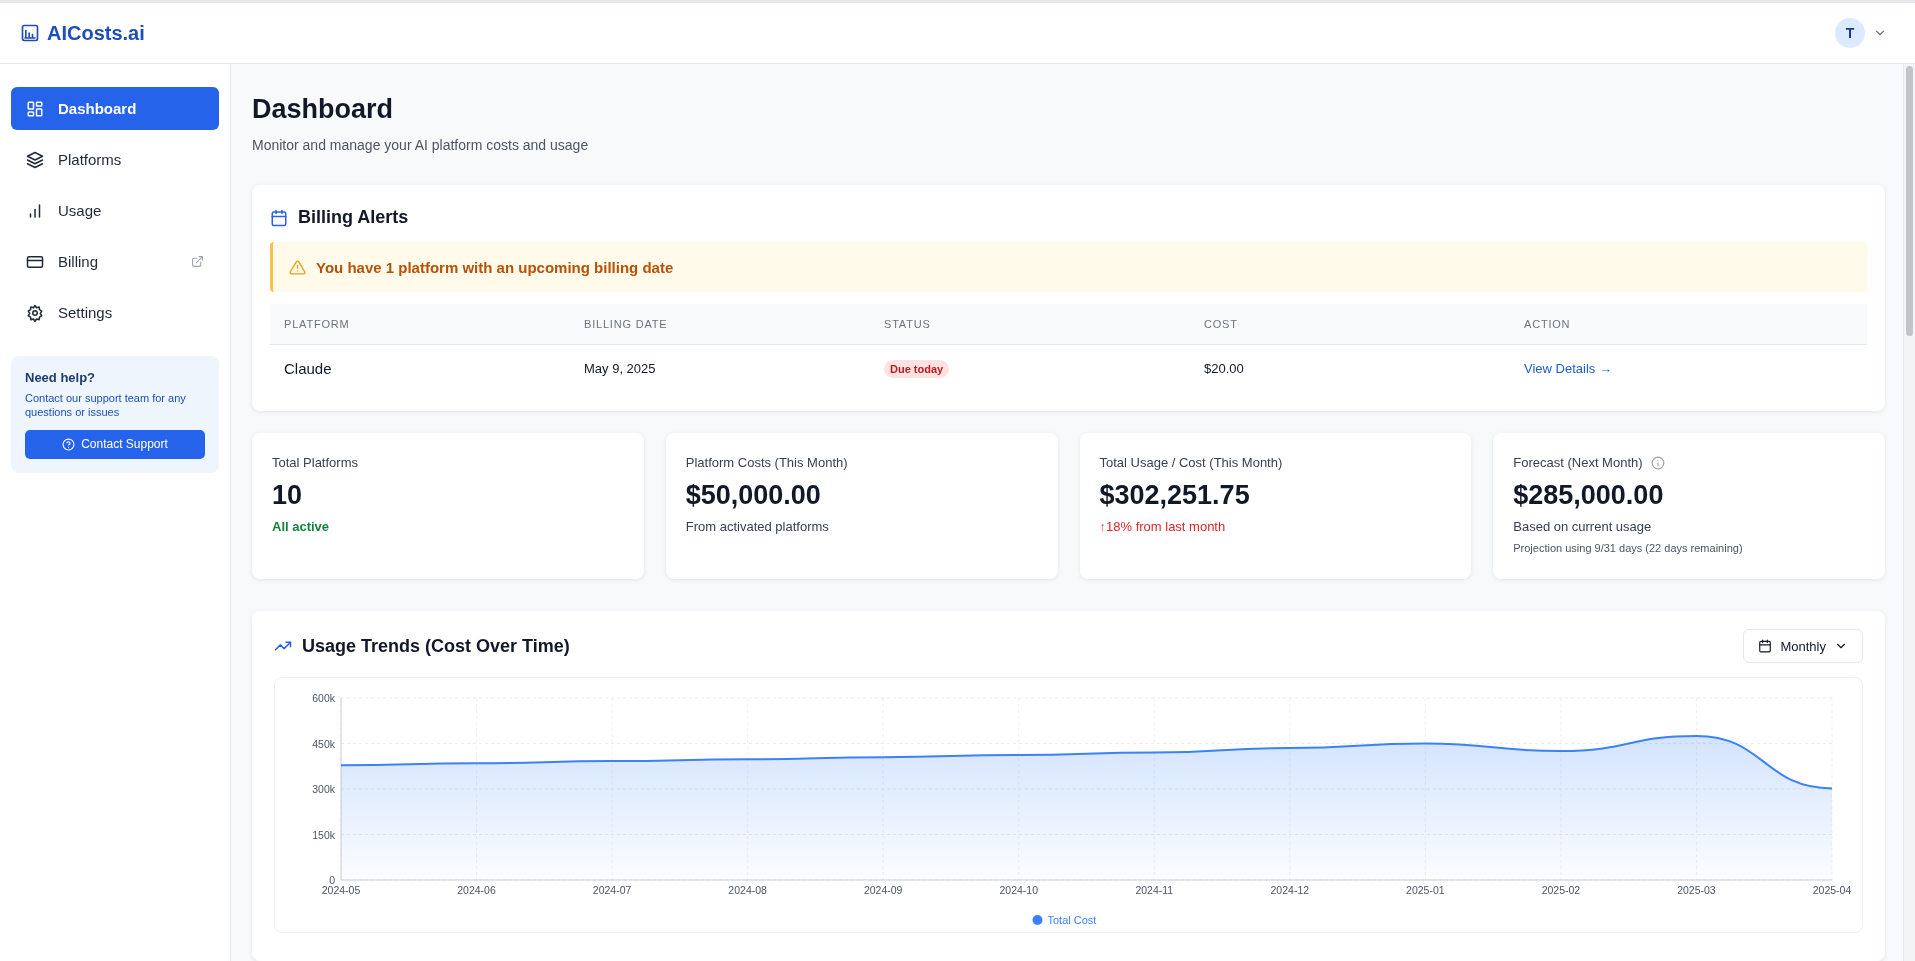 This screenshot has height=961, width=1915. Describe the element at coordinates (288, 495) in the screenshot. I see `stat-value: 10` at that location.